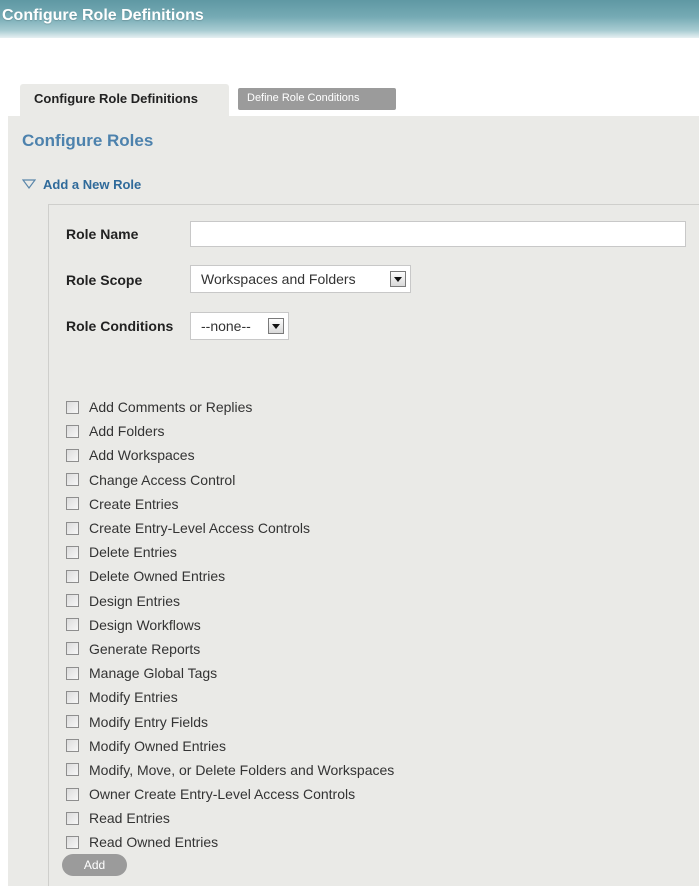  I want to click on tab-configure-role-definitions: Configure Role Definitions, so click(124, 100).